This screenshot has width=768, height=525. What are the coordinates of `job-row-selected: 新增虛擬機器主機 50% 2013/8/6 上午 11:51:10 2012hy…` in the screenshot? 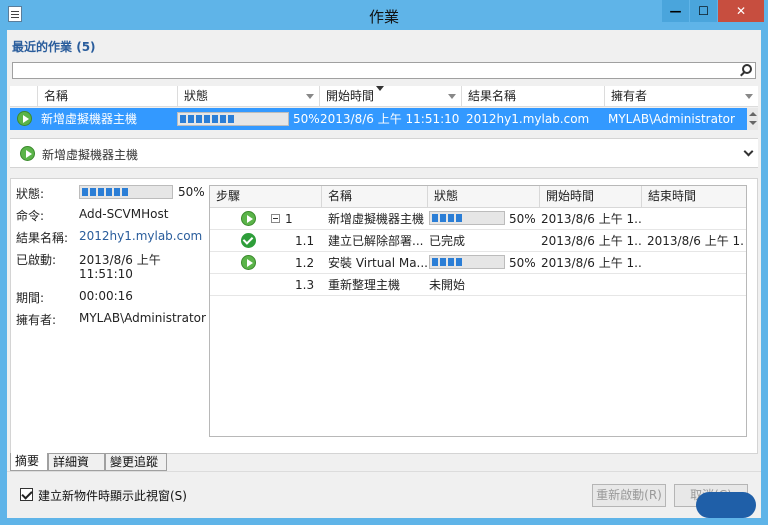 It's located at (384, 119).